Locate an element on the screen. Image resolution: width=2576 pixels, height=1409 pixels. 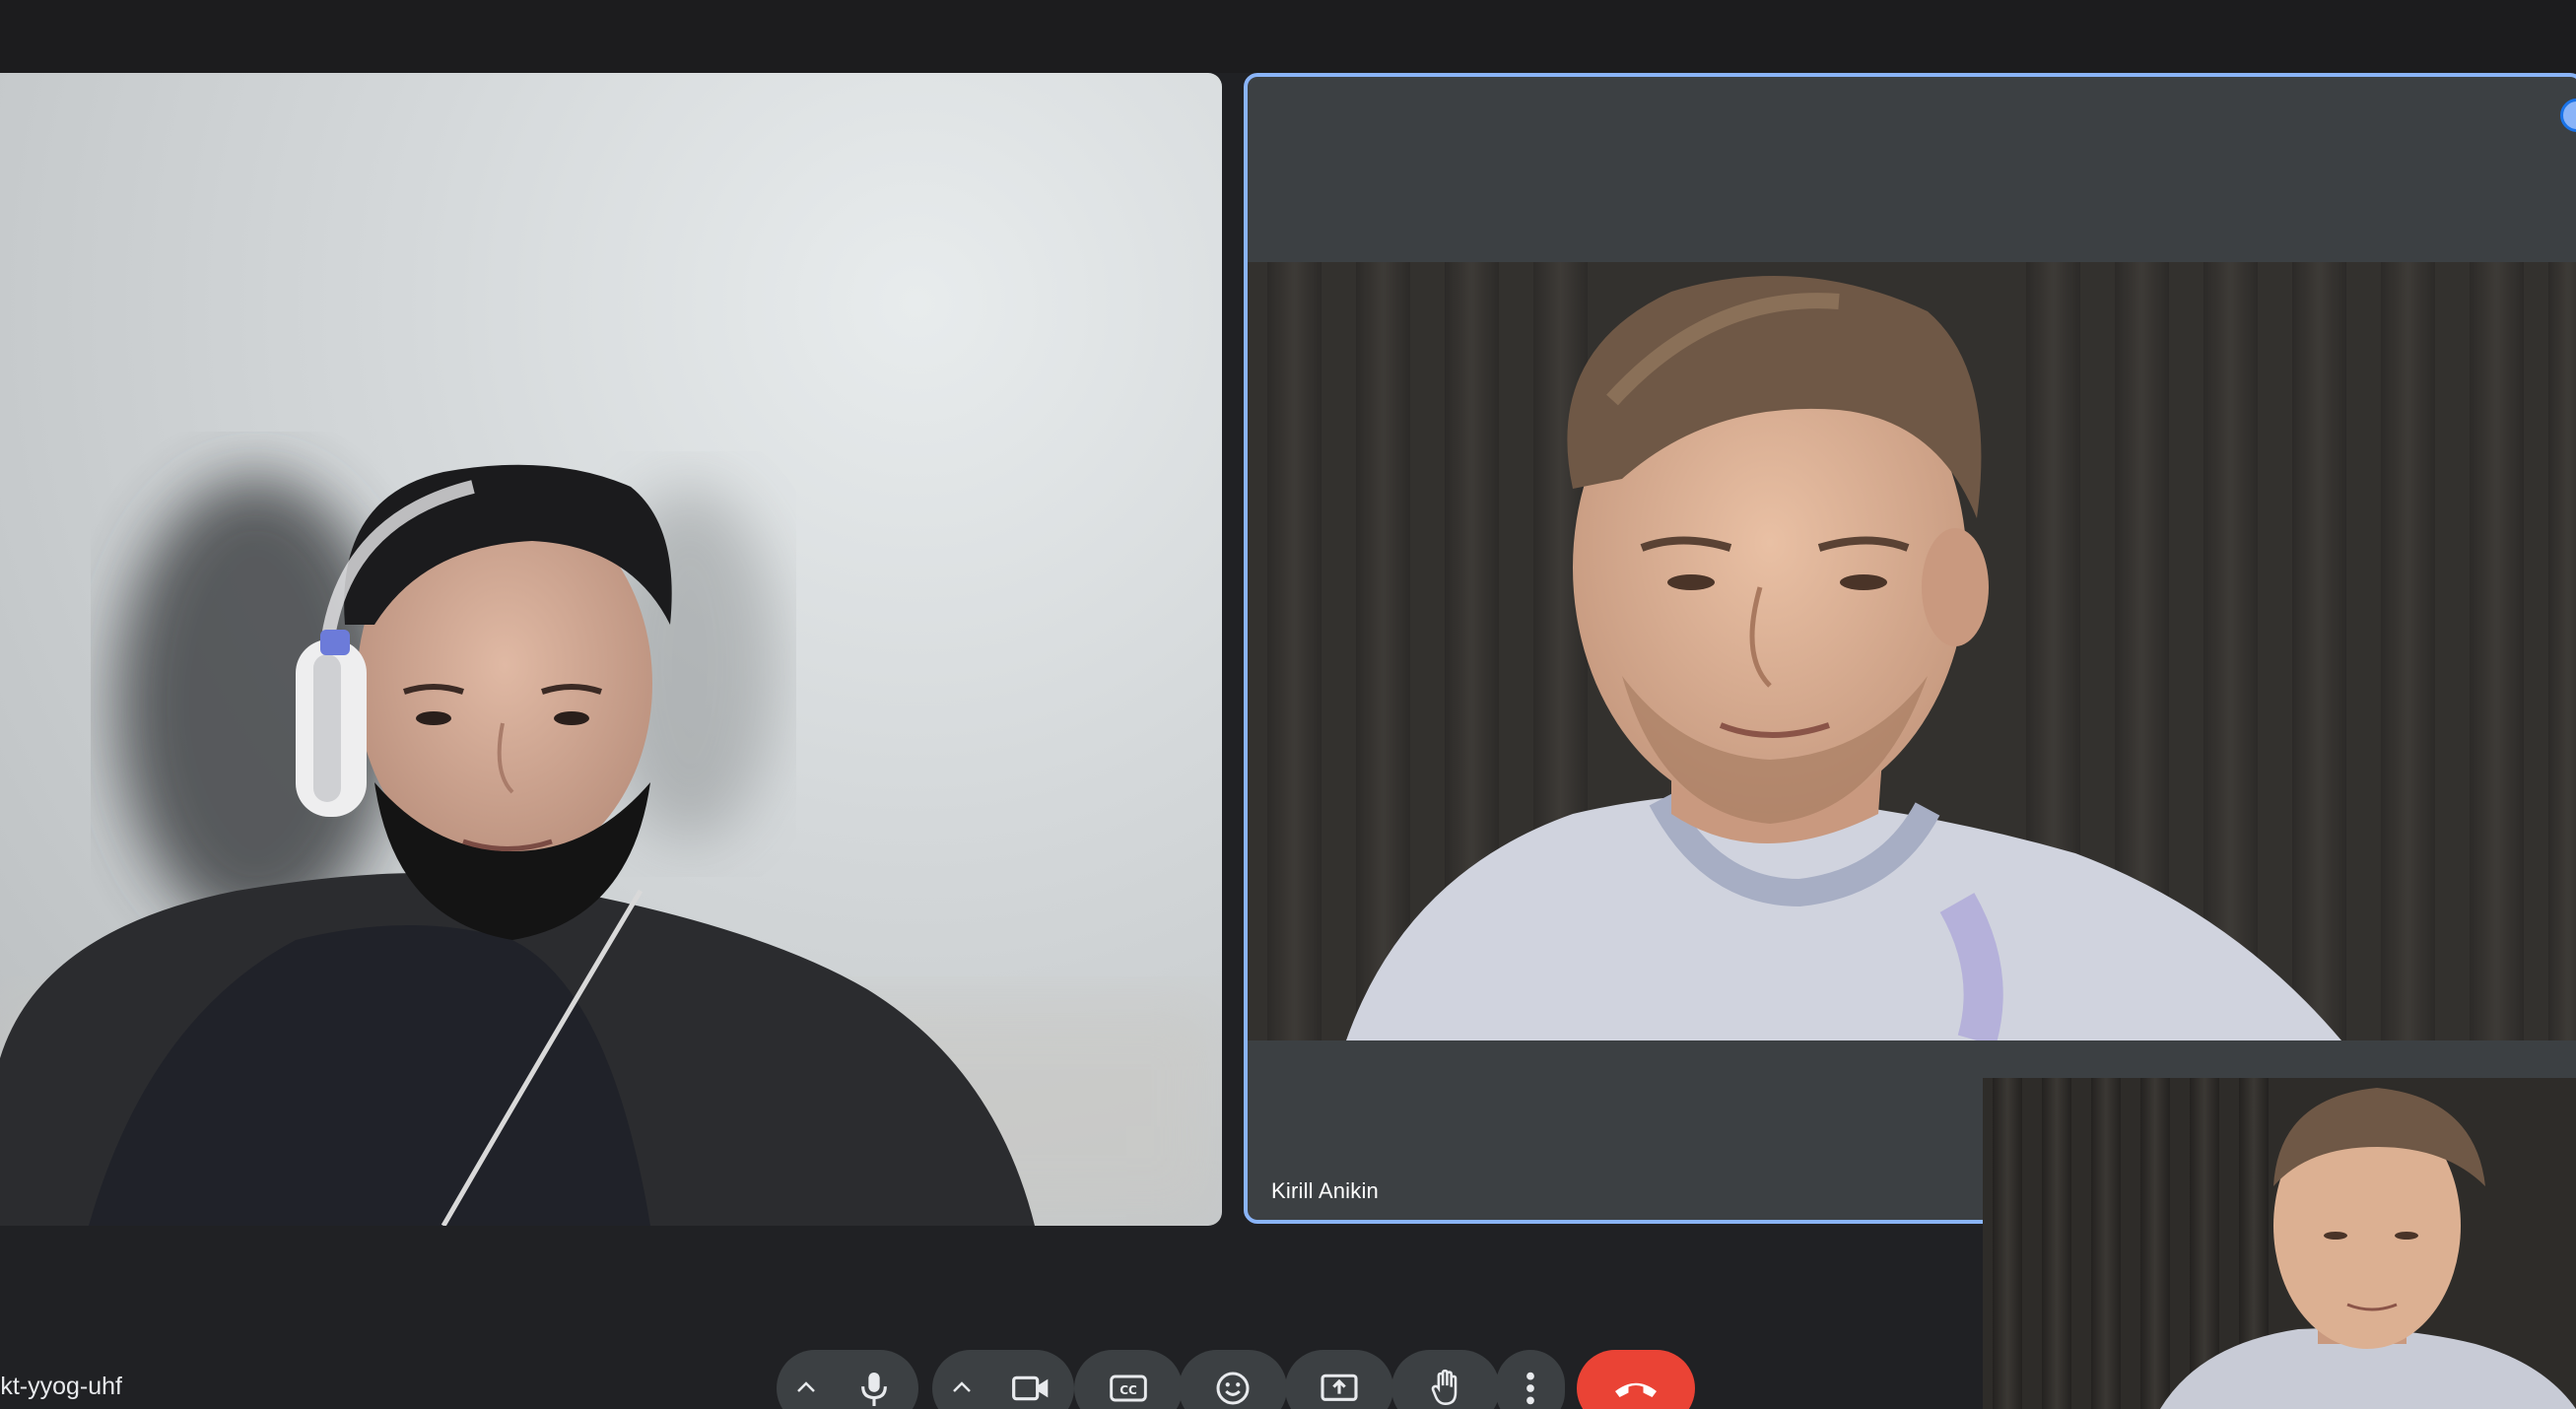
more-options-button is located at coordinates (1530, 1379).